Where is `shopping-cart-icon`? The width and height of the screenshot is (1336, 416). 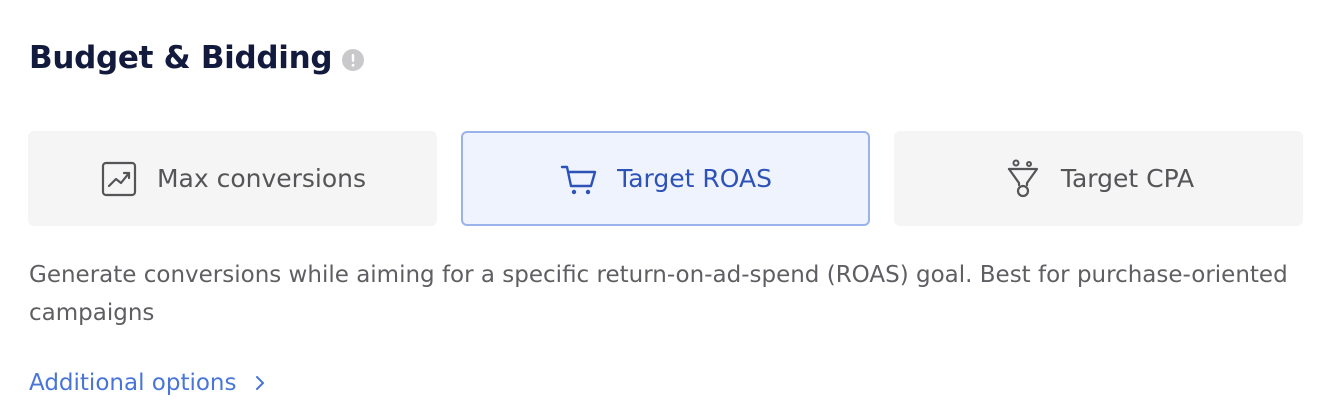
shopping-cart-icon is located at coordinates (579, 179).